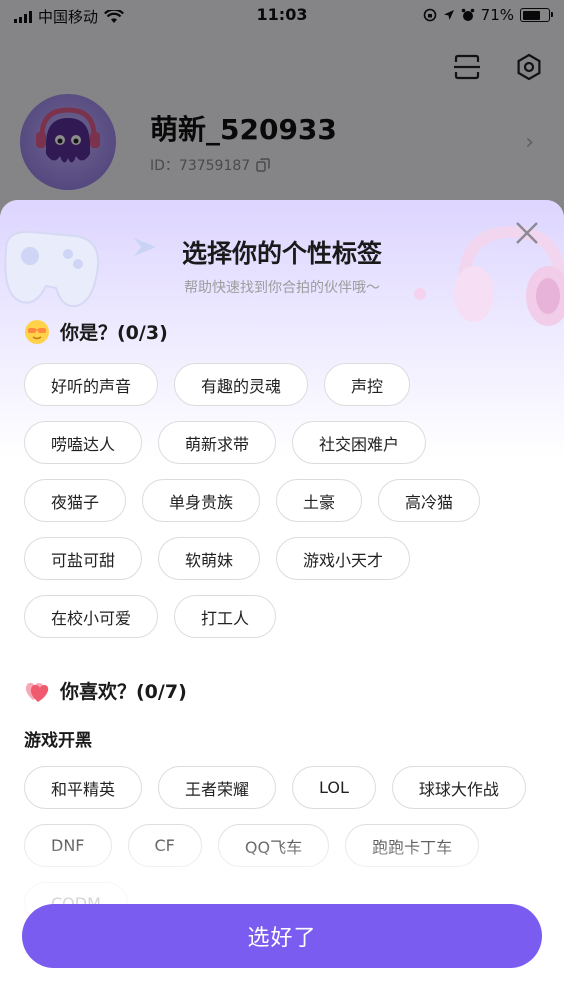  What do you see at coordinates (343, 558) in the screenshot?
I see `tag-chip: 游戏小天才` at bounding box center [343, 558].